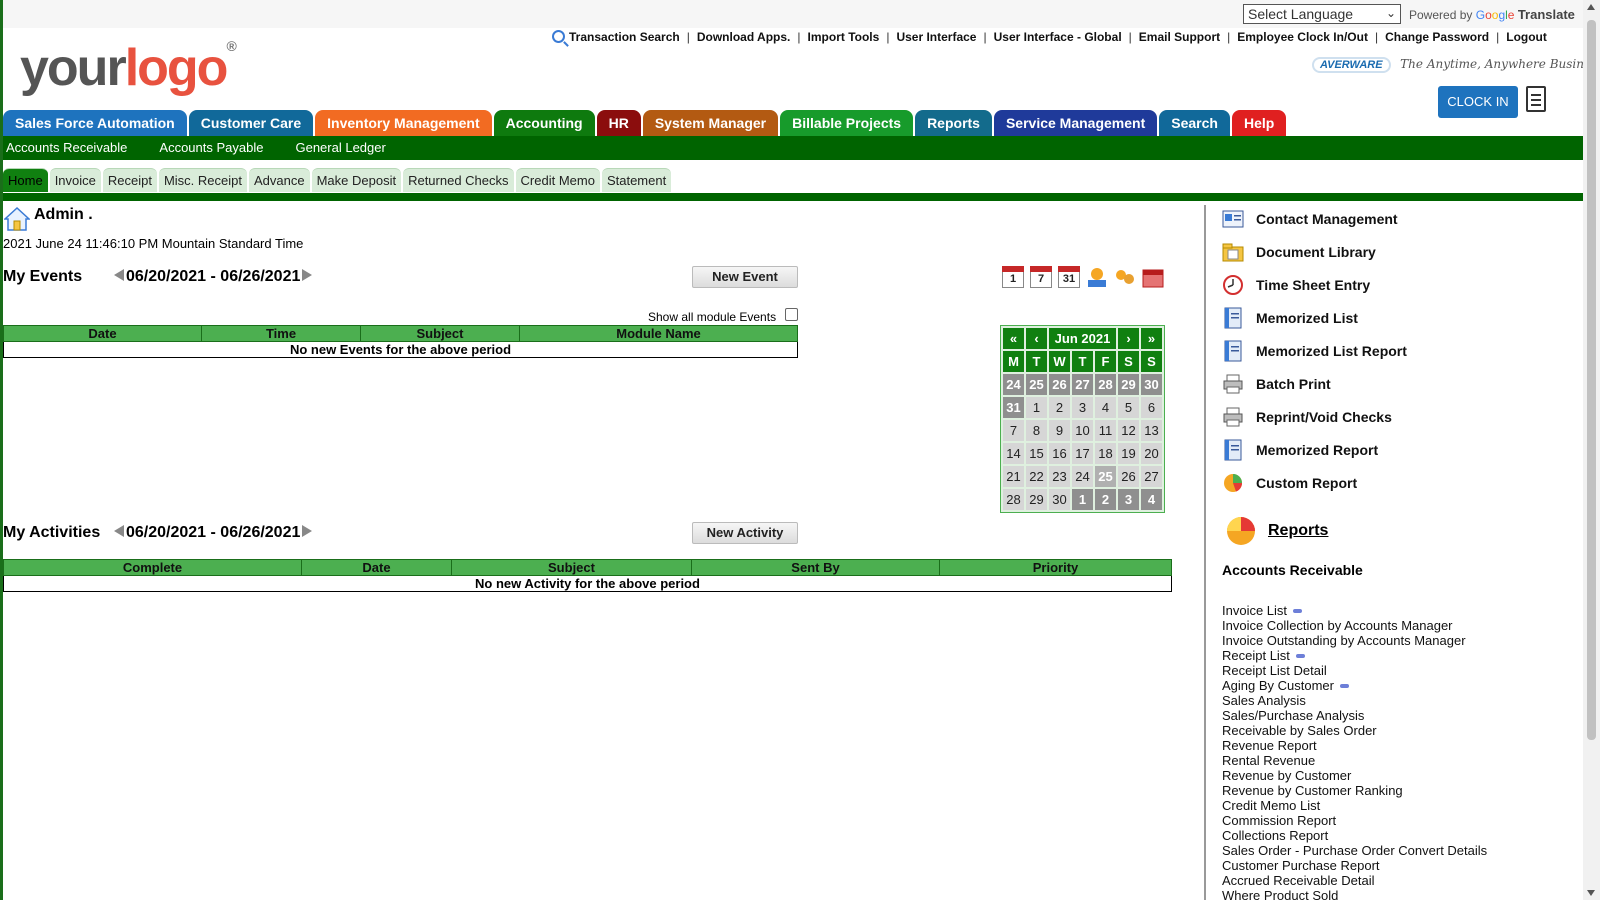 The height and width of the screenshot is (903, 1600). Describe the element at coordinates (1075, 123) in the screenshot. I see `tab-service-management: Service Management` at that location.